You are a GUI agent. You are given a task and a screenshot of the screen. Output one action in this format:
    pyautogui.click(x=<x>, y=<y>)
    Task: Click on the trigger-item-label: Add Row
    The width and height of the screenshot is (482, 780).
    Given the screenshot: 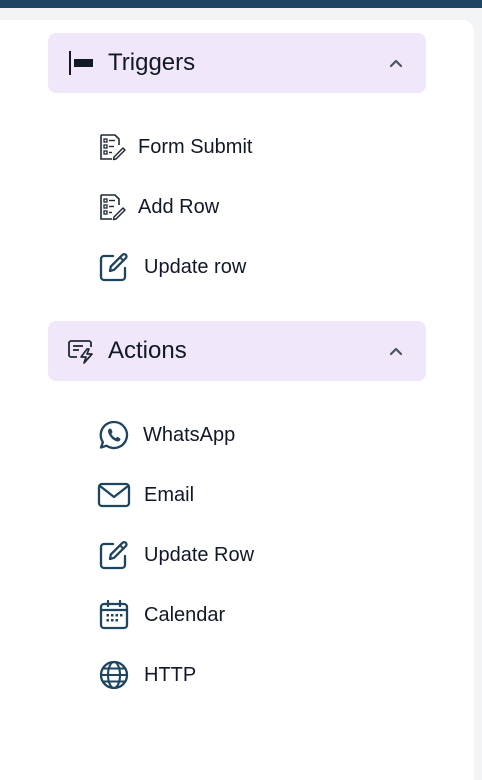 What is the action you would take?
    pyautogui.click(x=179, y=206)
    